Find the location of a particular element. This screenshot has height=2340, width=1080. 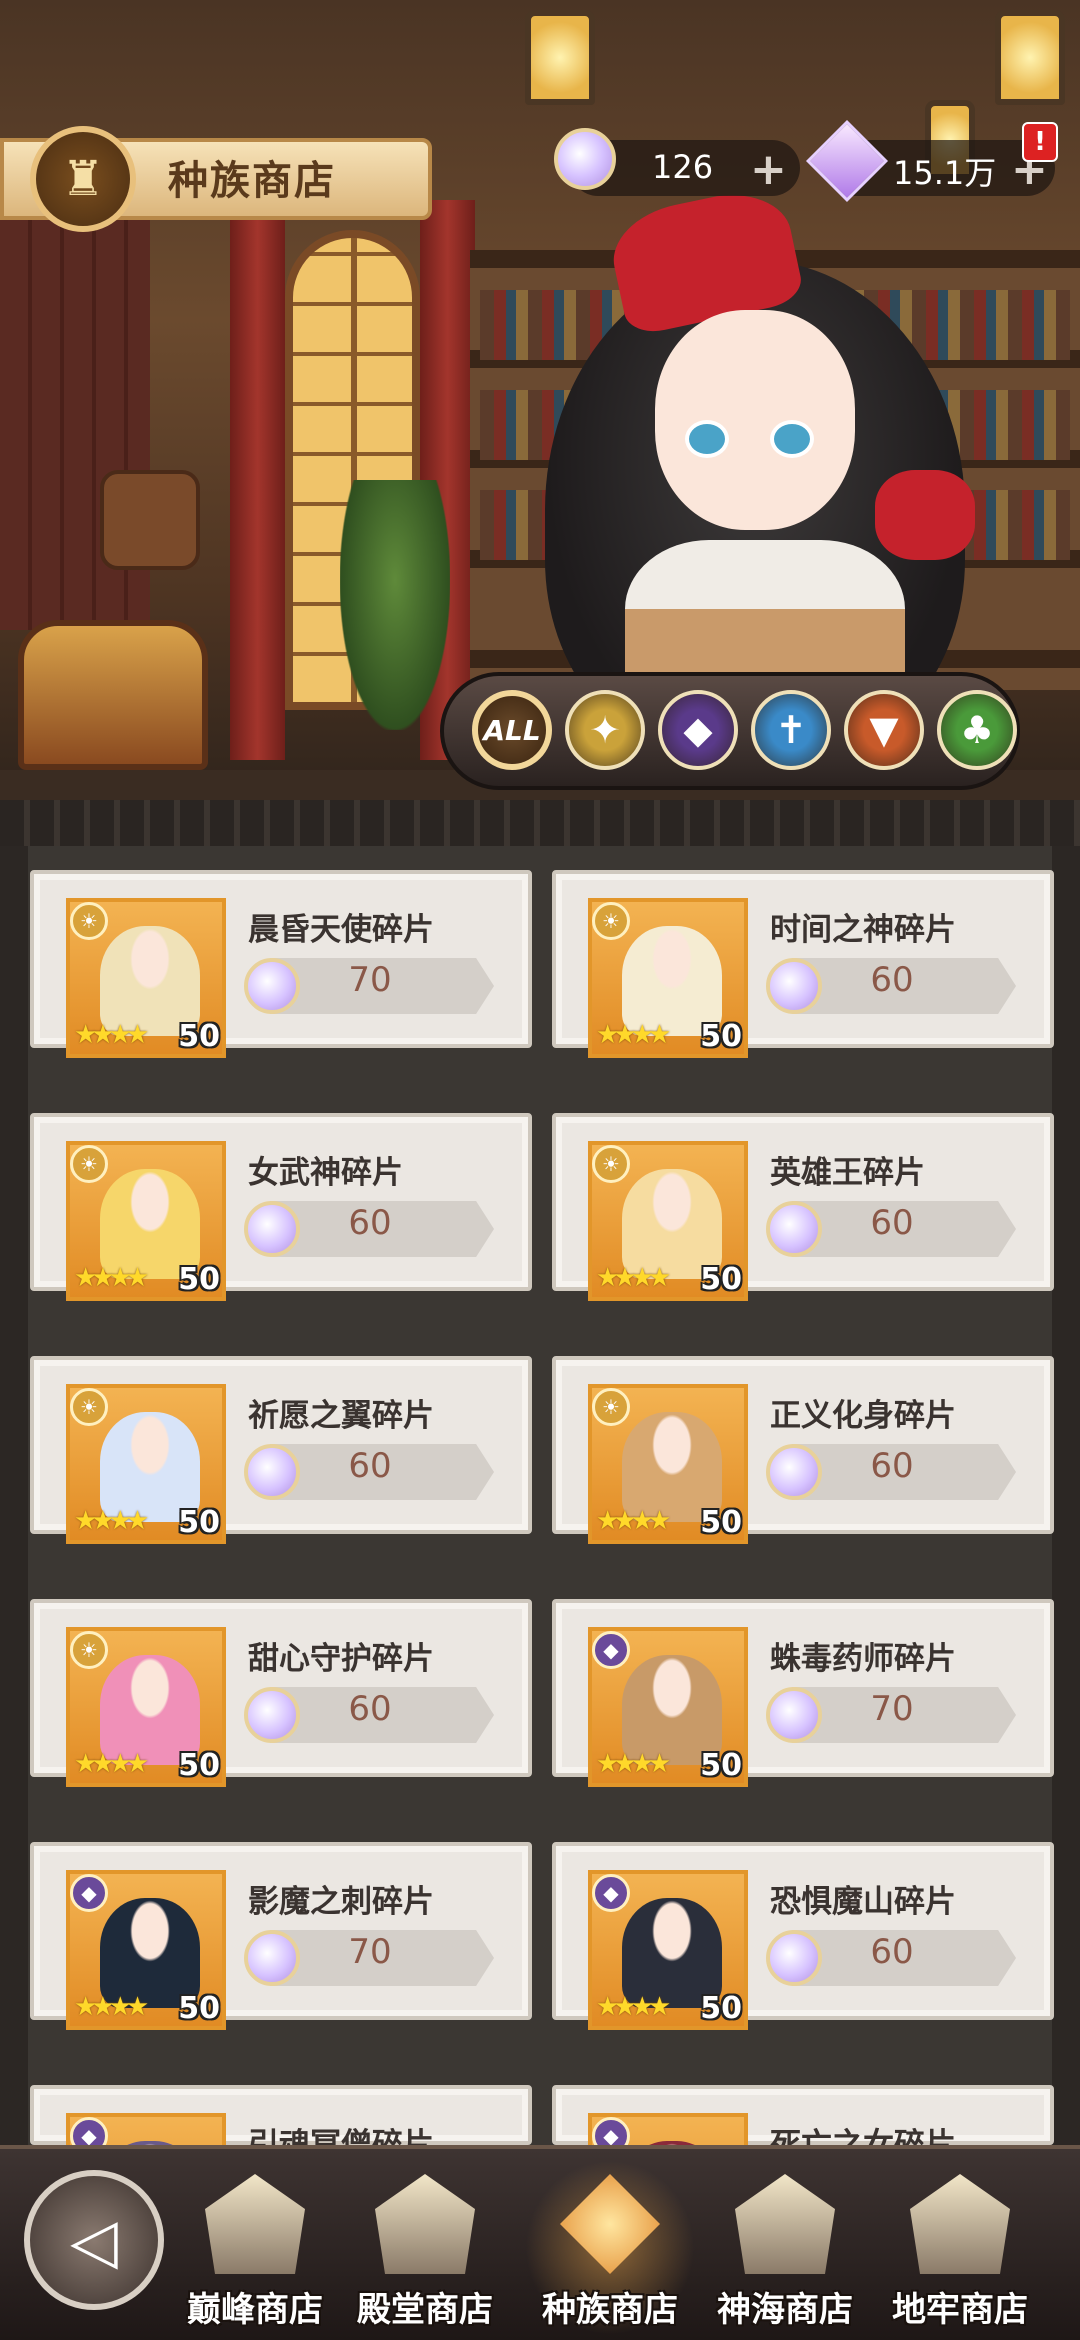

treasure-chest is located at coordinates (113, 695).